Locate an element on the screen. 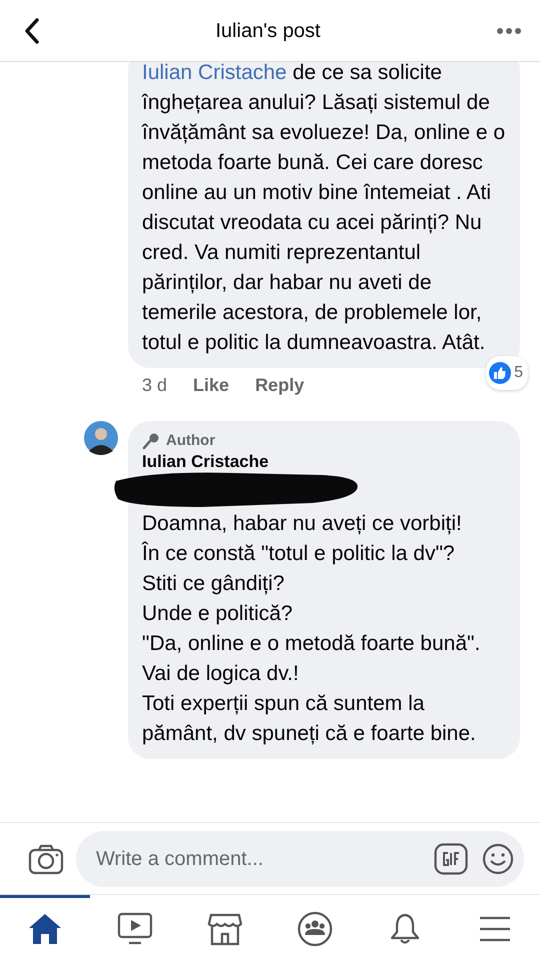  gif-icon is located at coordinates (451, 858).